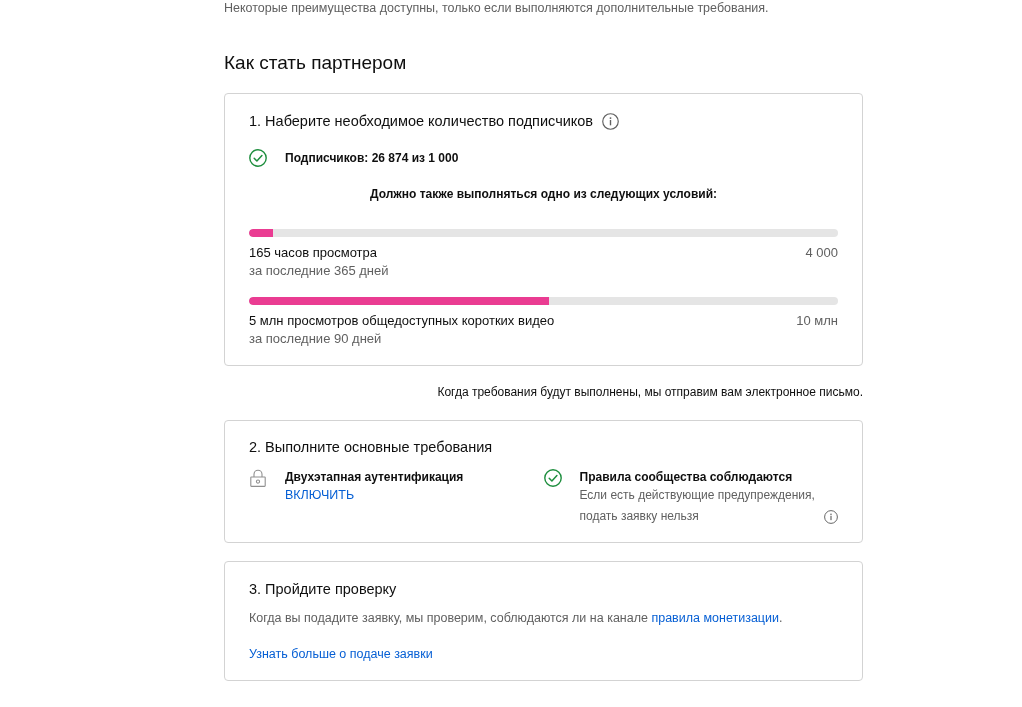 This screenshot has width=1022, height=707. What do you see at coordinates (649, 392) in the screenshot?
I see `email-note: Когда требования будут выполнены, мы отправим вам электронное письмо.` at bounding box center [649, 392].